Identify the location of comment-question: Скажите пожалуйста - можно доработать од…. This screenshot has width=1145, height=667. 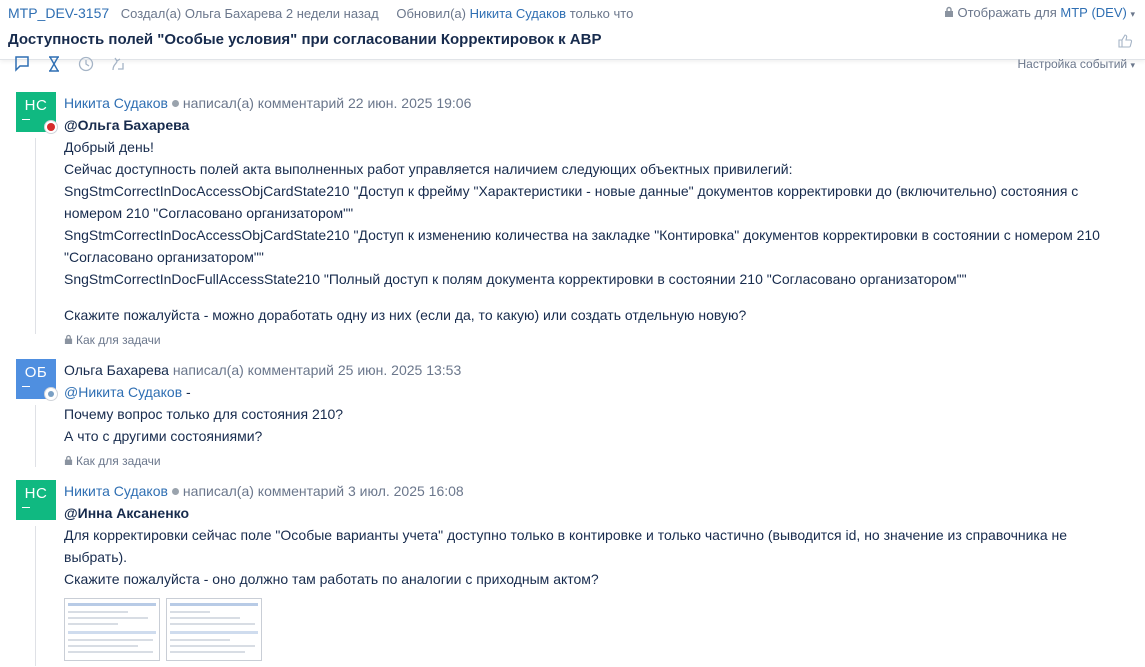
(405, 315).